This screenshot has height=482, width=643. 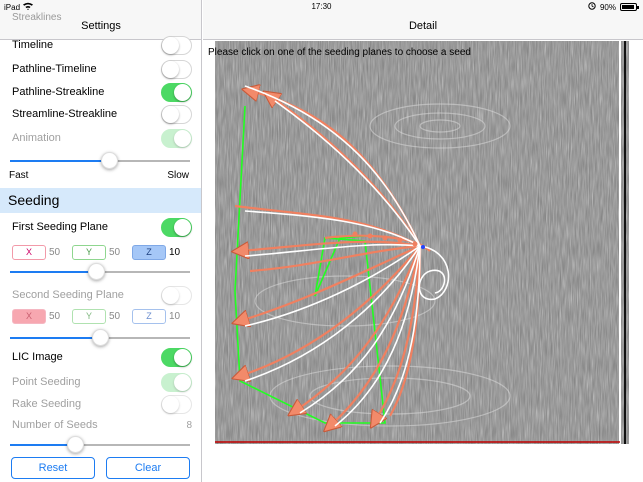 I want to click on first-plane-coordinates: X 50 Y 50 Z 10, so click(x=102, y=252).